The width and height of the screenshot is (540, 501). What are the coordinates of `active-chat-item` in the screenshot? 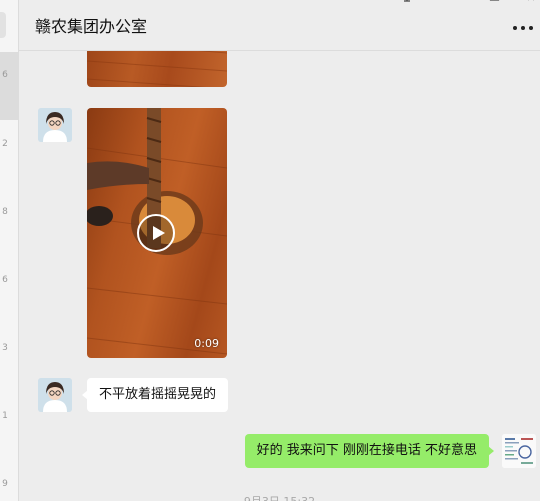 It's located at (9, 86).